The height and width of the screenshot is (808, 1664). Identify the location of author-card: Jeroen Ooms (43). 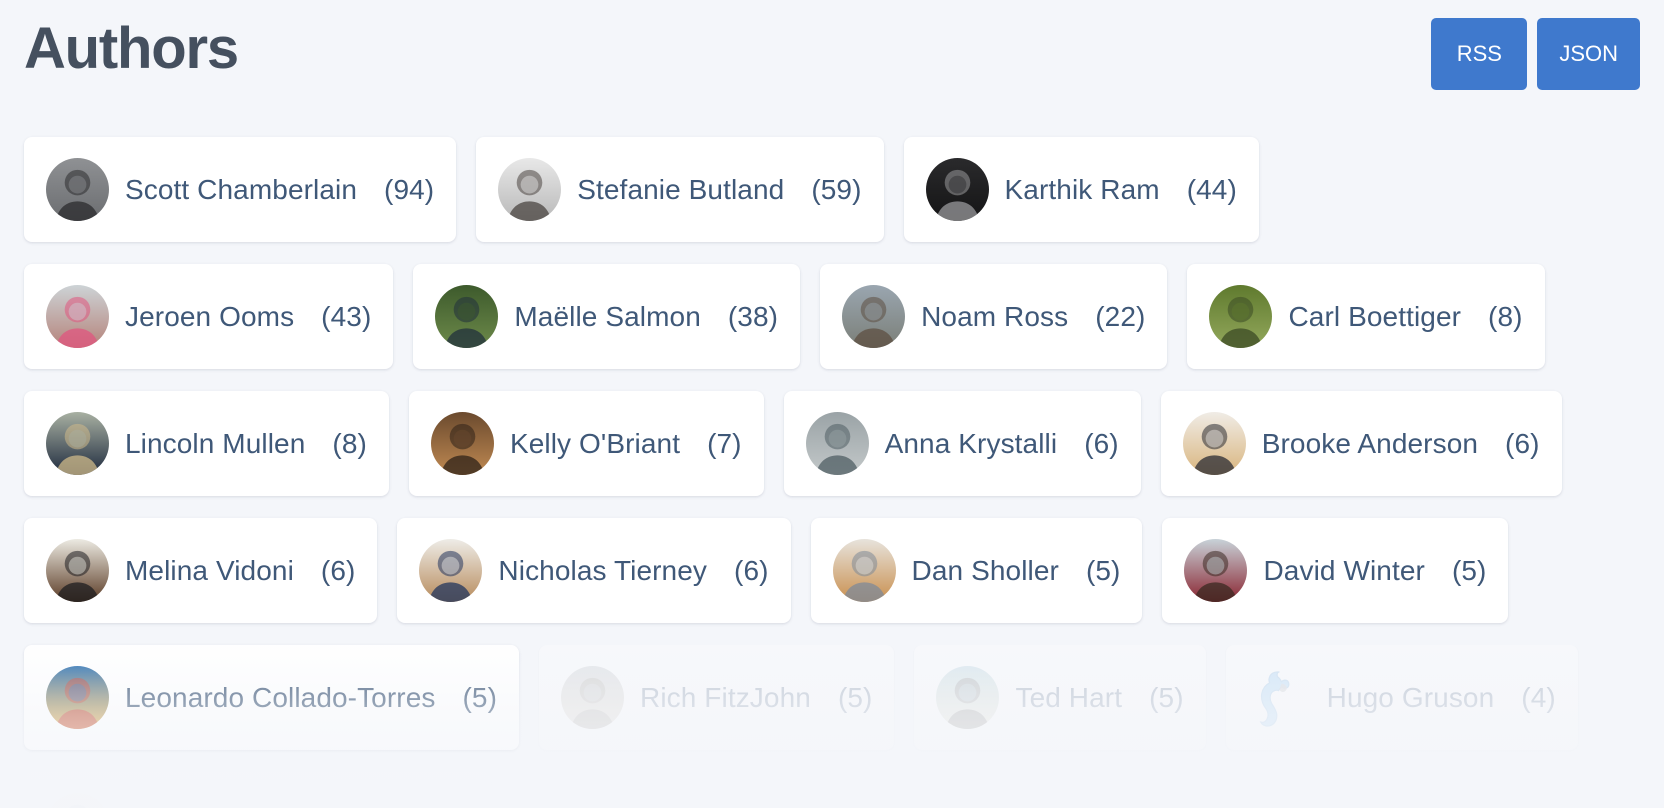
(209, 316).